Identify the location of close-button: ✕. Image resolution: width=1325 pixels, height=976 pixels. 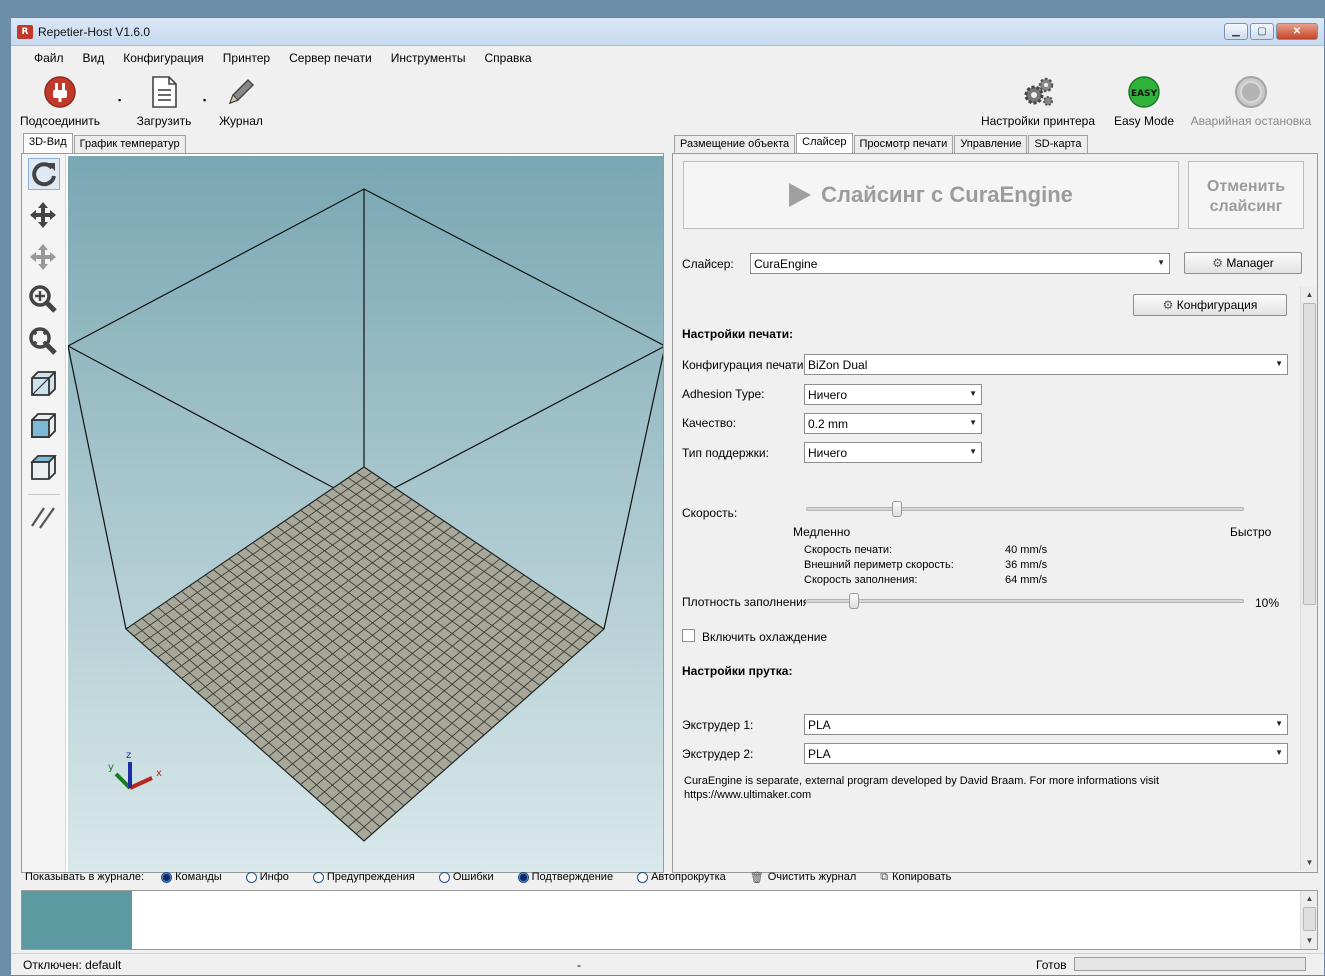
(1297, 31).